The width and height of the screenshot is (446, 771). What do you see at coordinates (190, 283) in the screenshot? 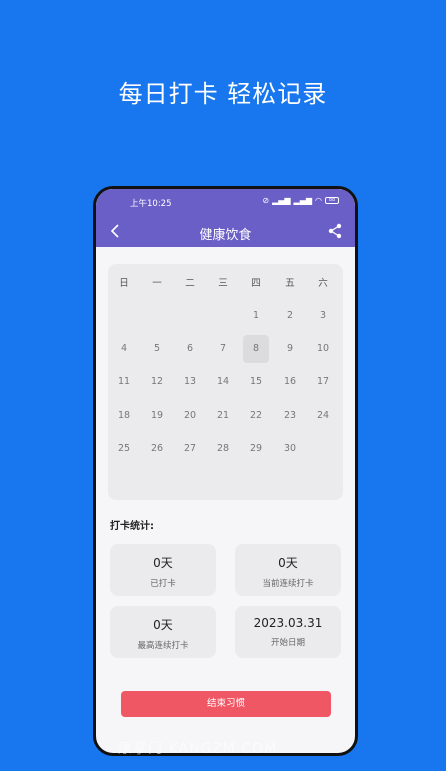
I see `weekday-label: 二` at bounding box center [190, 283].